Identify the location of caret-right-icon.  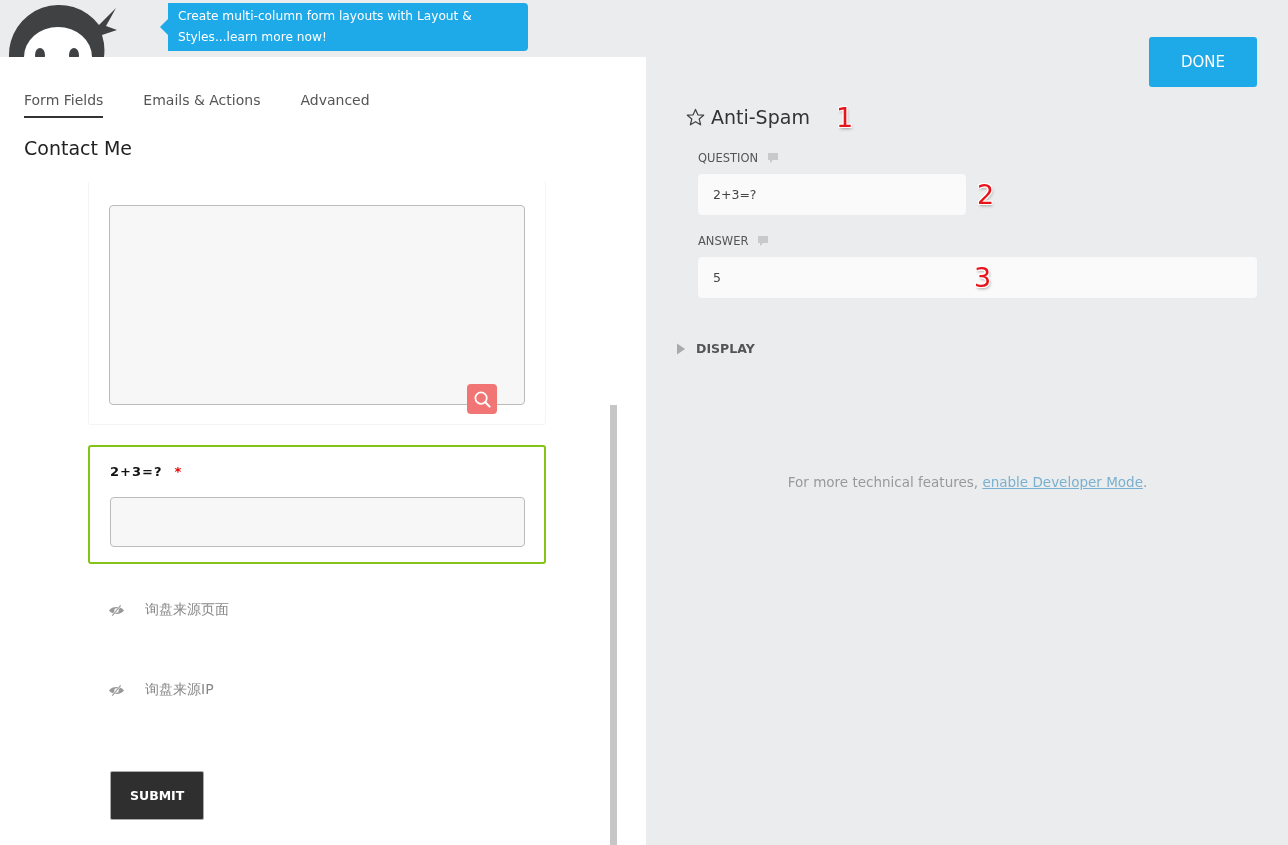
(681, 348).